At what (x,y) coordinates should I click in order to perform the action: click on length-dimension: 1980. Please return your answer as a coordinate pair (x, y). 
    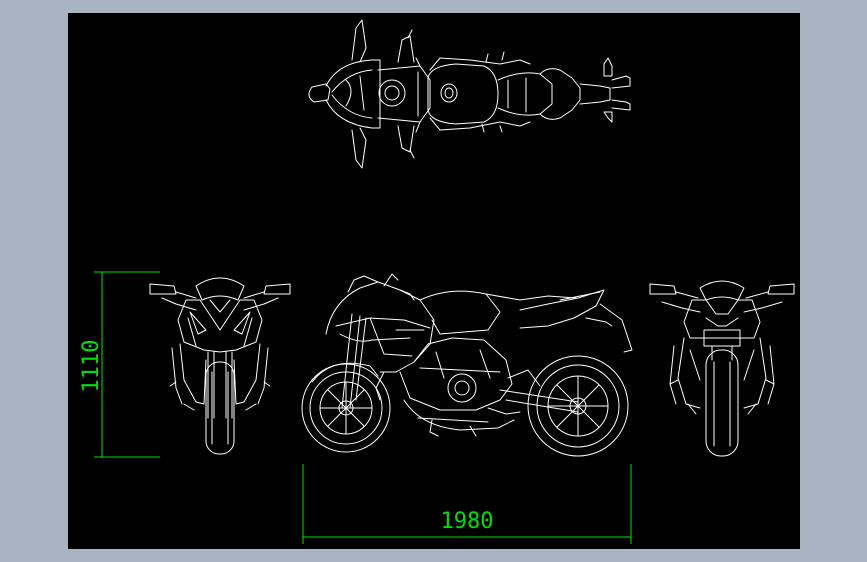
    Looking at the image, I should click on (467, 504).